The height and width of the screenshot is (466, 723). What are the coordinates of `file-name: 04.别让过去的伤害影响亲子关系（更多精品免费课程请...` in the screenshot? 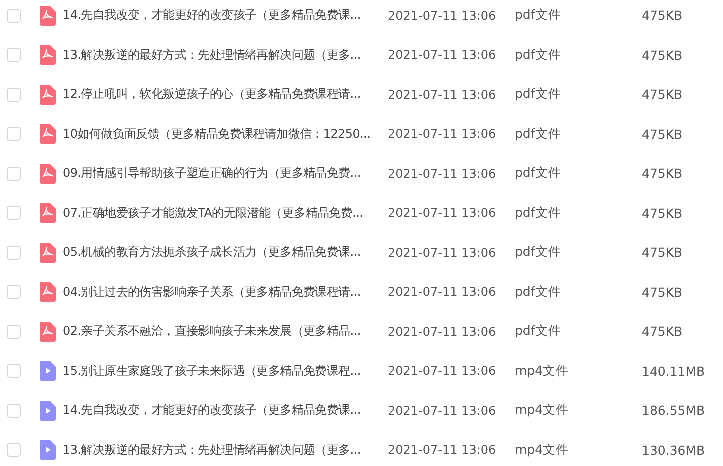 It's located at (225, 292).